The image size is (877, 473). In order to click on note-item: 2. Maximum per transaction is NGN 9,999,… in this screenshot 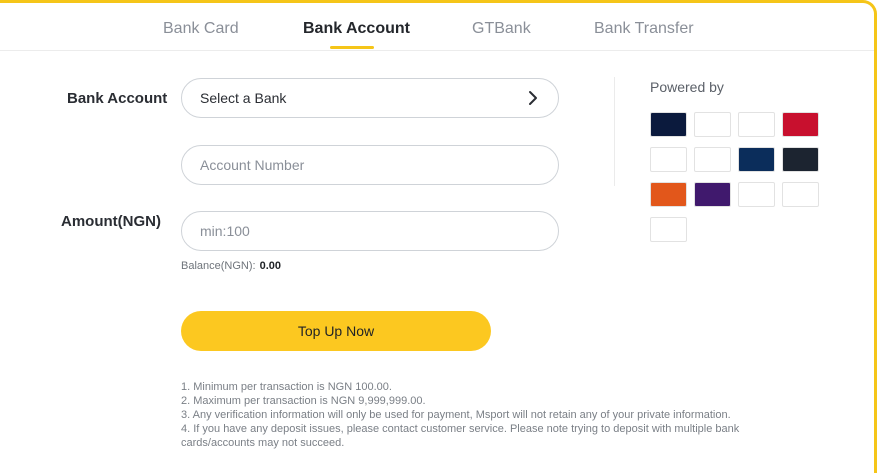, I will do `click(303, 401)`.